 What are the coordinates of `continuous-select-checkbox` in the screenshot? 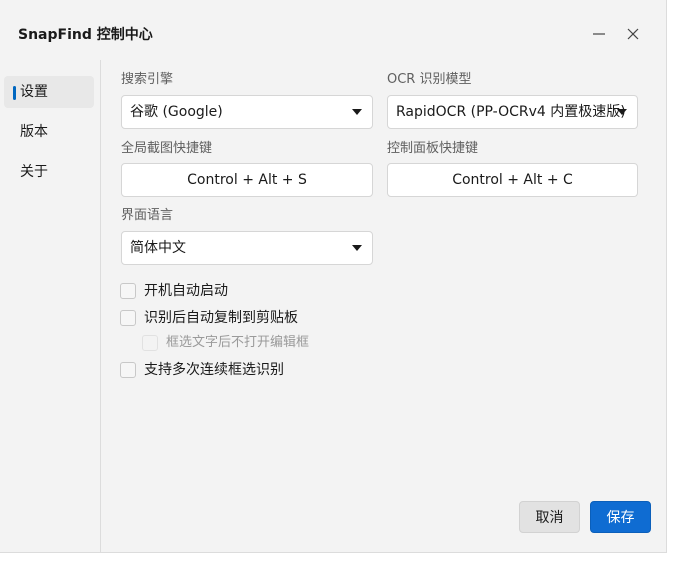 It's located at (128, 370).